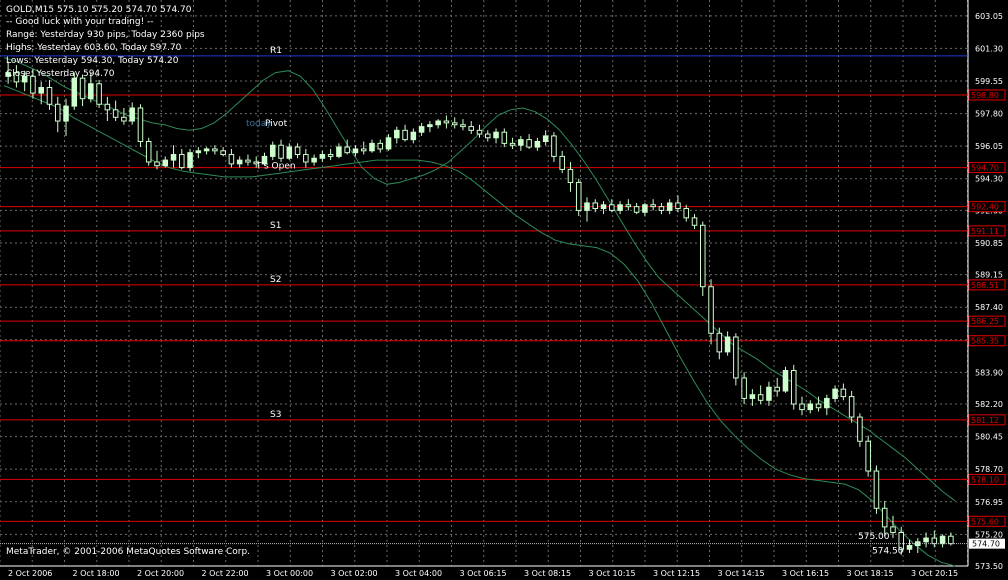 The image size is (1008, 580). I want to click on level-price-label: 578.10, so click(985, 479).